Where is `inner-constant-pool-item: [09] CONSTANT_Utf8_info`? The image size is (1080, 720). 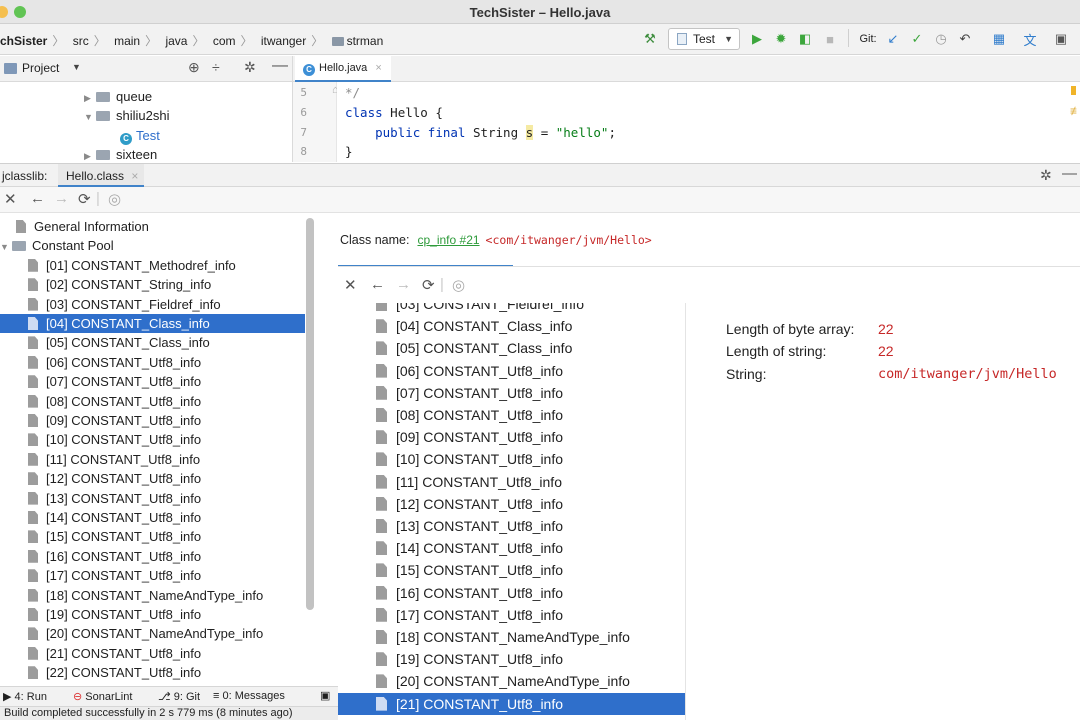
inner-constant-pool-item: [09] CONSTANT_Utf8_info is located at coordinates (511, 437).